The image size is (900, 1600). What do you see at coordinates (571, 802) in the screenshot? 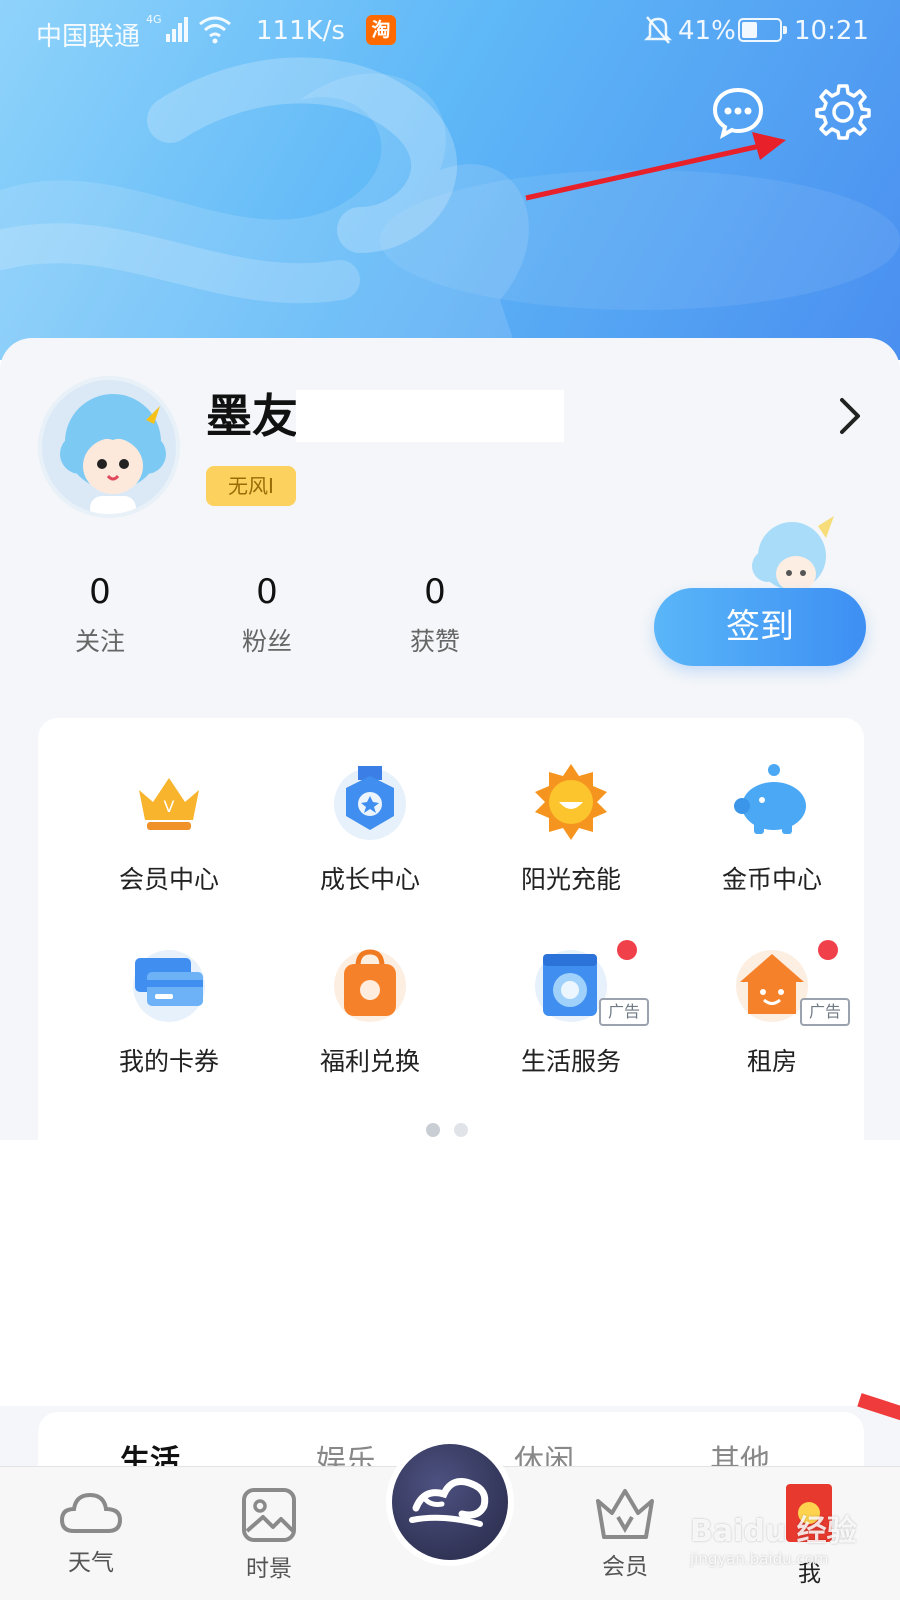
I see `sun-icon` at bounding box center [571, 802].